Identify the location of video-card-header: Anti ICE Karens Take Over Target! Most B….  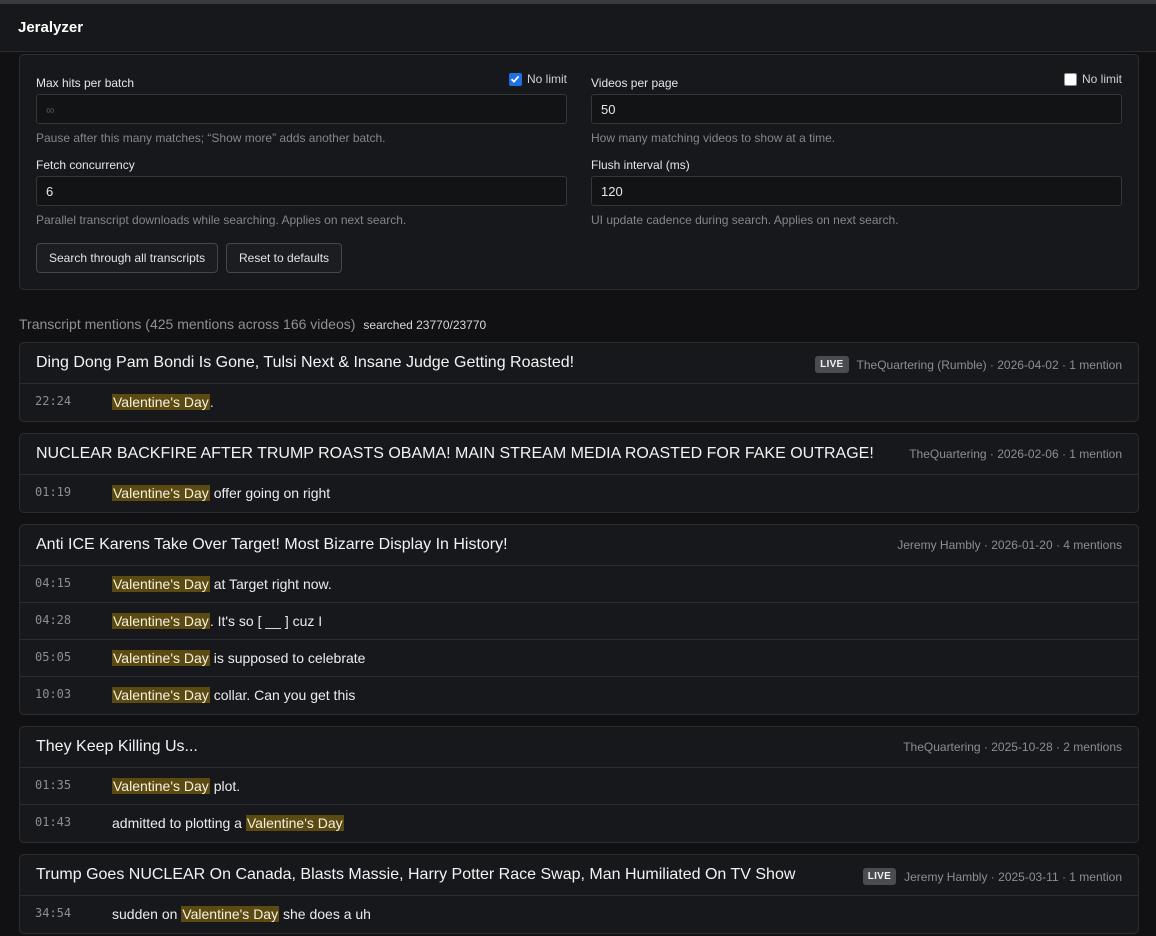
(579, 545).